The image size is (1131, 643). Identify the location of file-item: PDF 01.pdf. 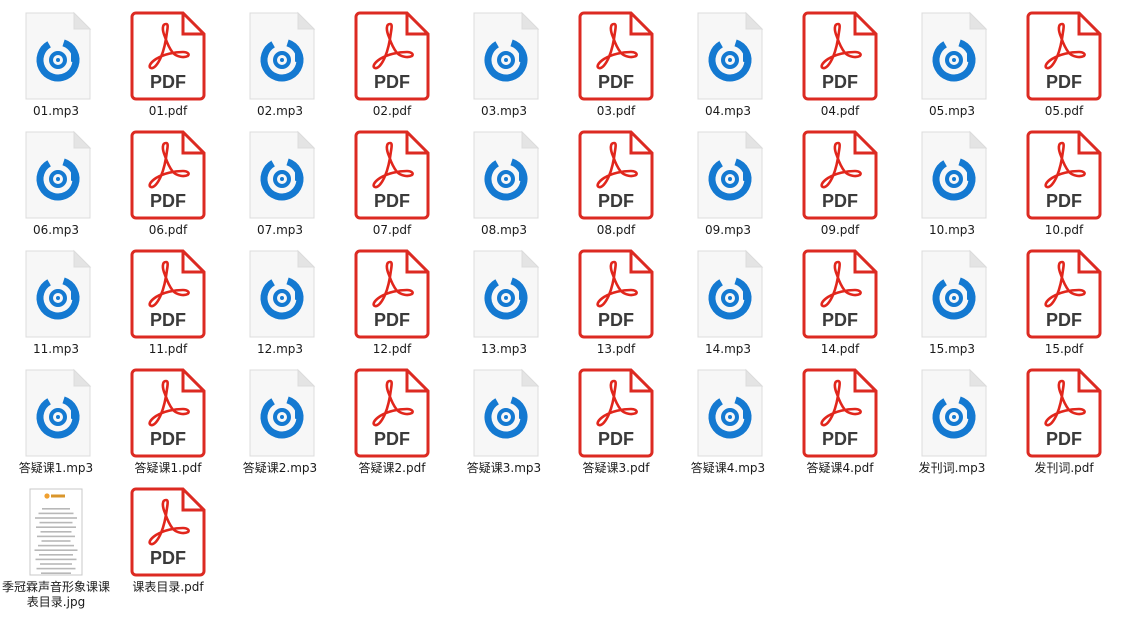
(168, 59).